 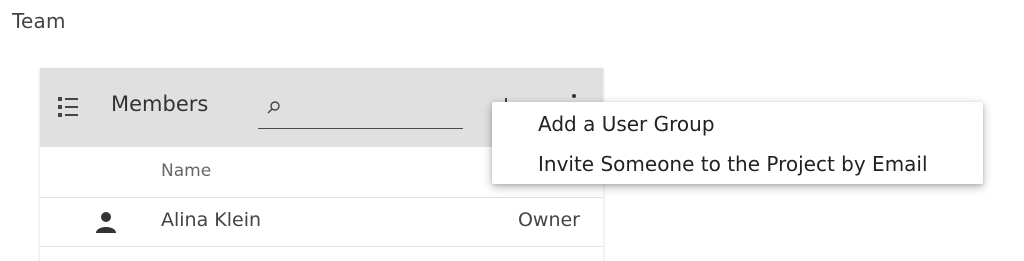 What do you see at coordinates (211, 220) in the screenshot?
I see `member-name: Alina Klein` at bounding box center [211, 220].